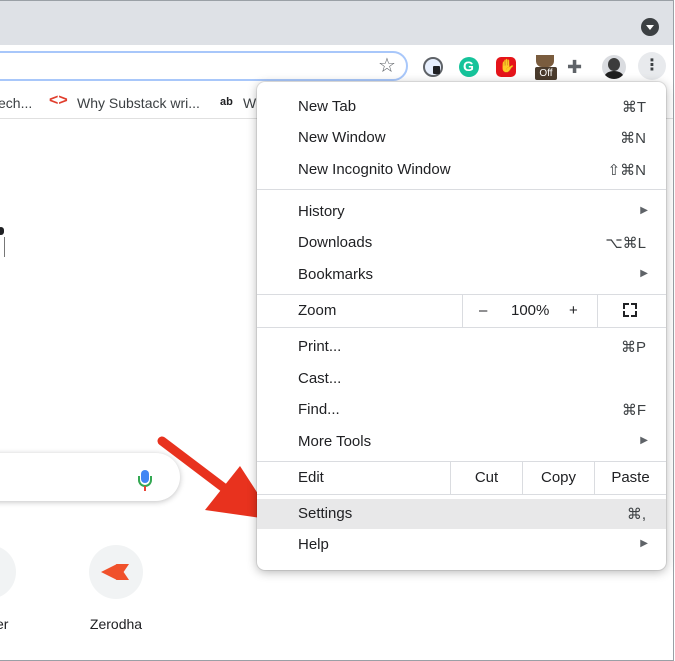 This screenshot has height=661, width=675. Describe the element at coordinates (335, 441) in the screenshot. I see `menu-item-label: More Tools` at that location.